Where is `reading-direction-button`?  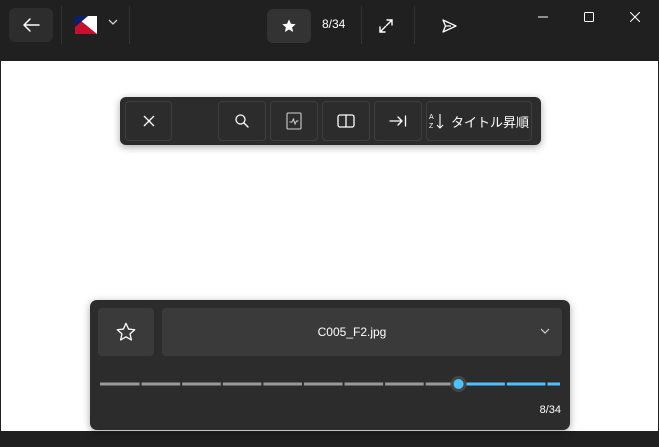
reading-direction-button is located at coordinates (398, 121).